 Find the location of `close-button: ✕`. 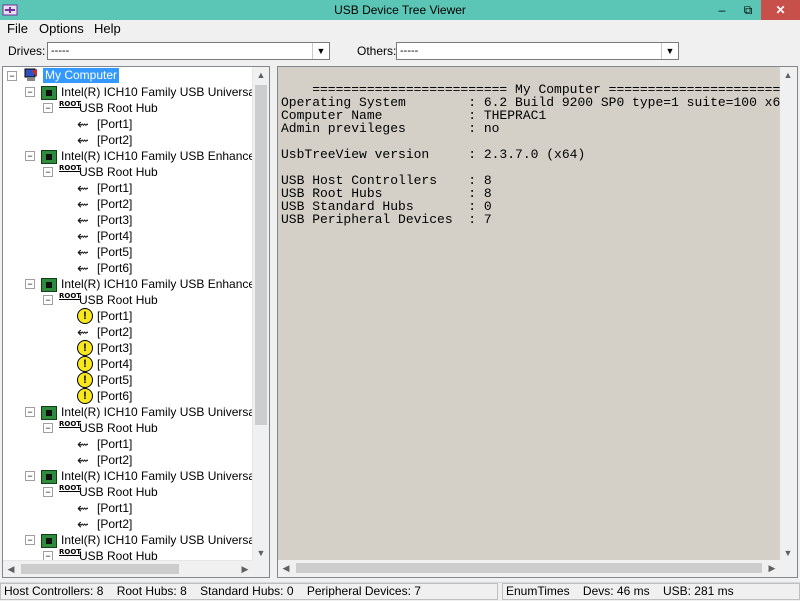

close-button: ✕ is located at coordinates (780, 10).